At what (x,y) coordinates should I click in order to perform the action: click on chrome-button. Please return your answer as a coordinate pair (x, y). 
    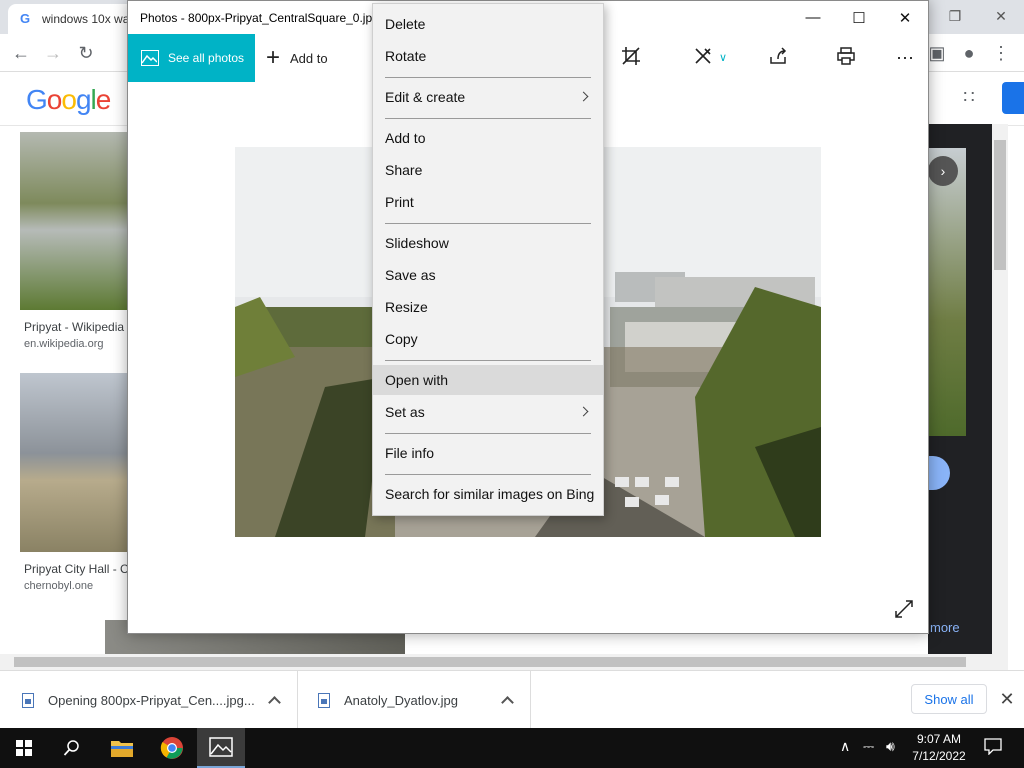
    Looking at the image, I should click on (172, 748).